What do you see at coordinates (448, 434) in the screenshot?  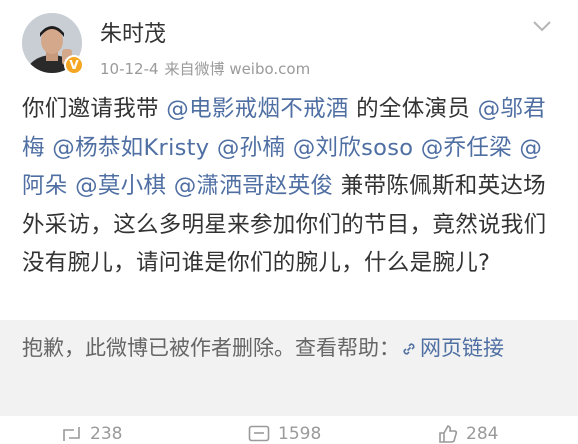 I see `thumbs-up-icon` at bounding box center [448, 434].